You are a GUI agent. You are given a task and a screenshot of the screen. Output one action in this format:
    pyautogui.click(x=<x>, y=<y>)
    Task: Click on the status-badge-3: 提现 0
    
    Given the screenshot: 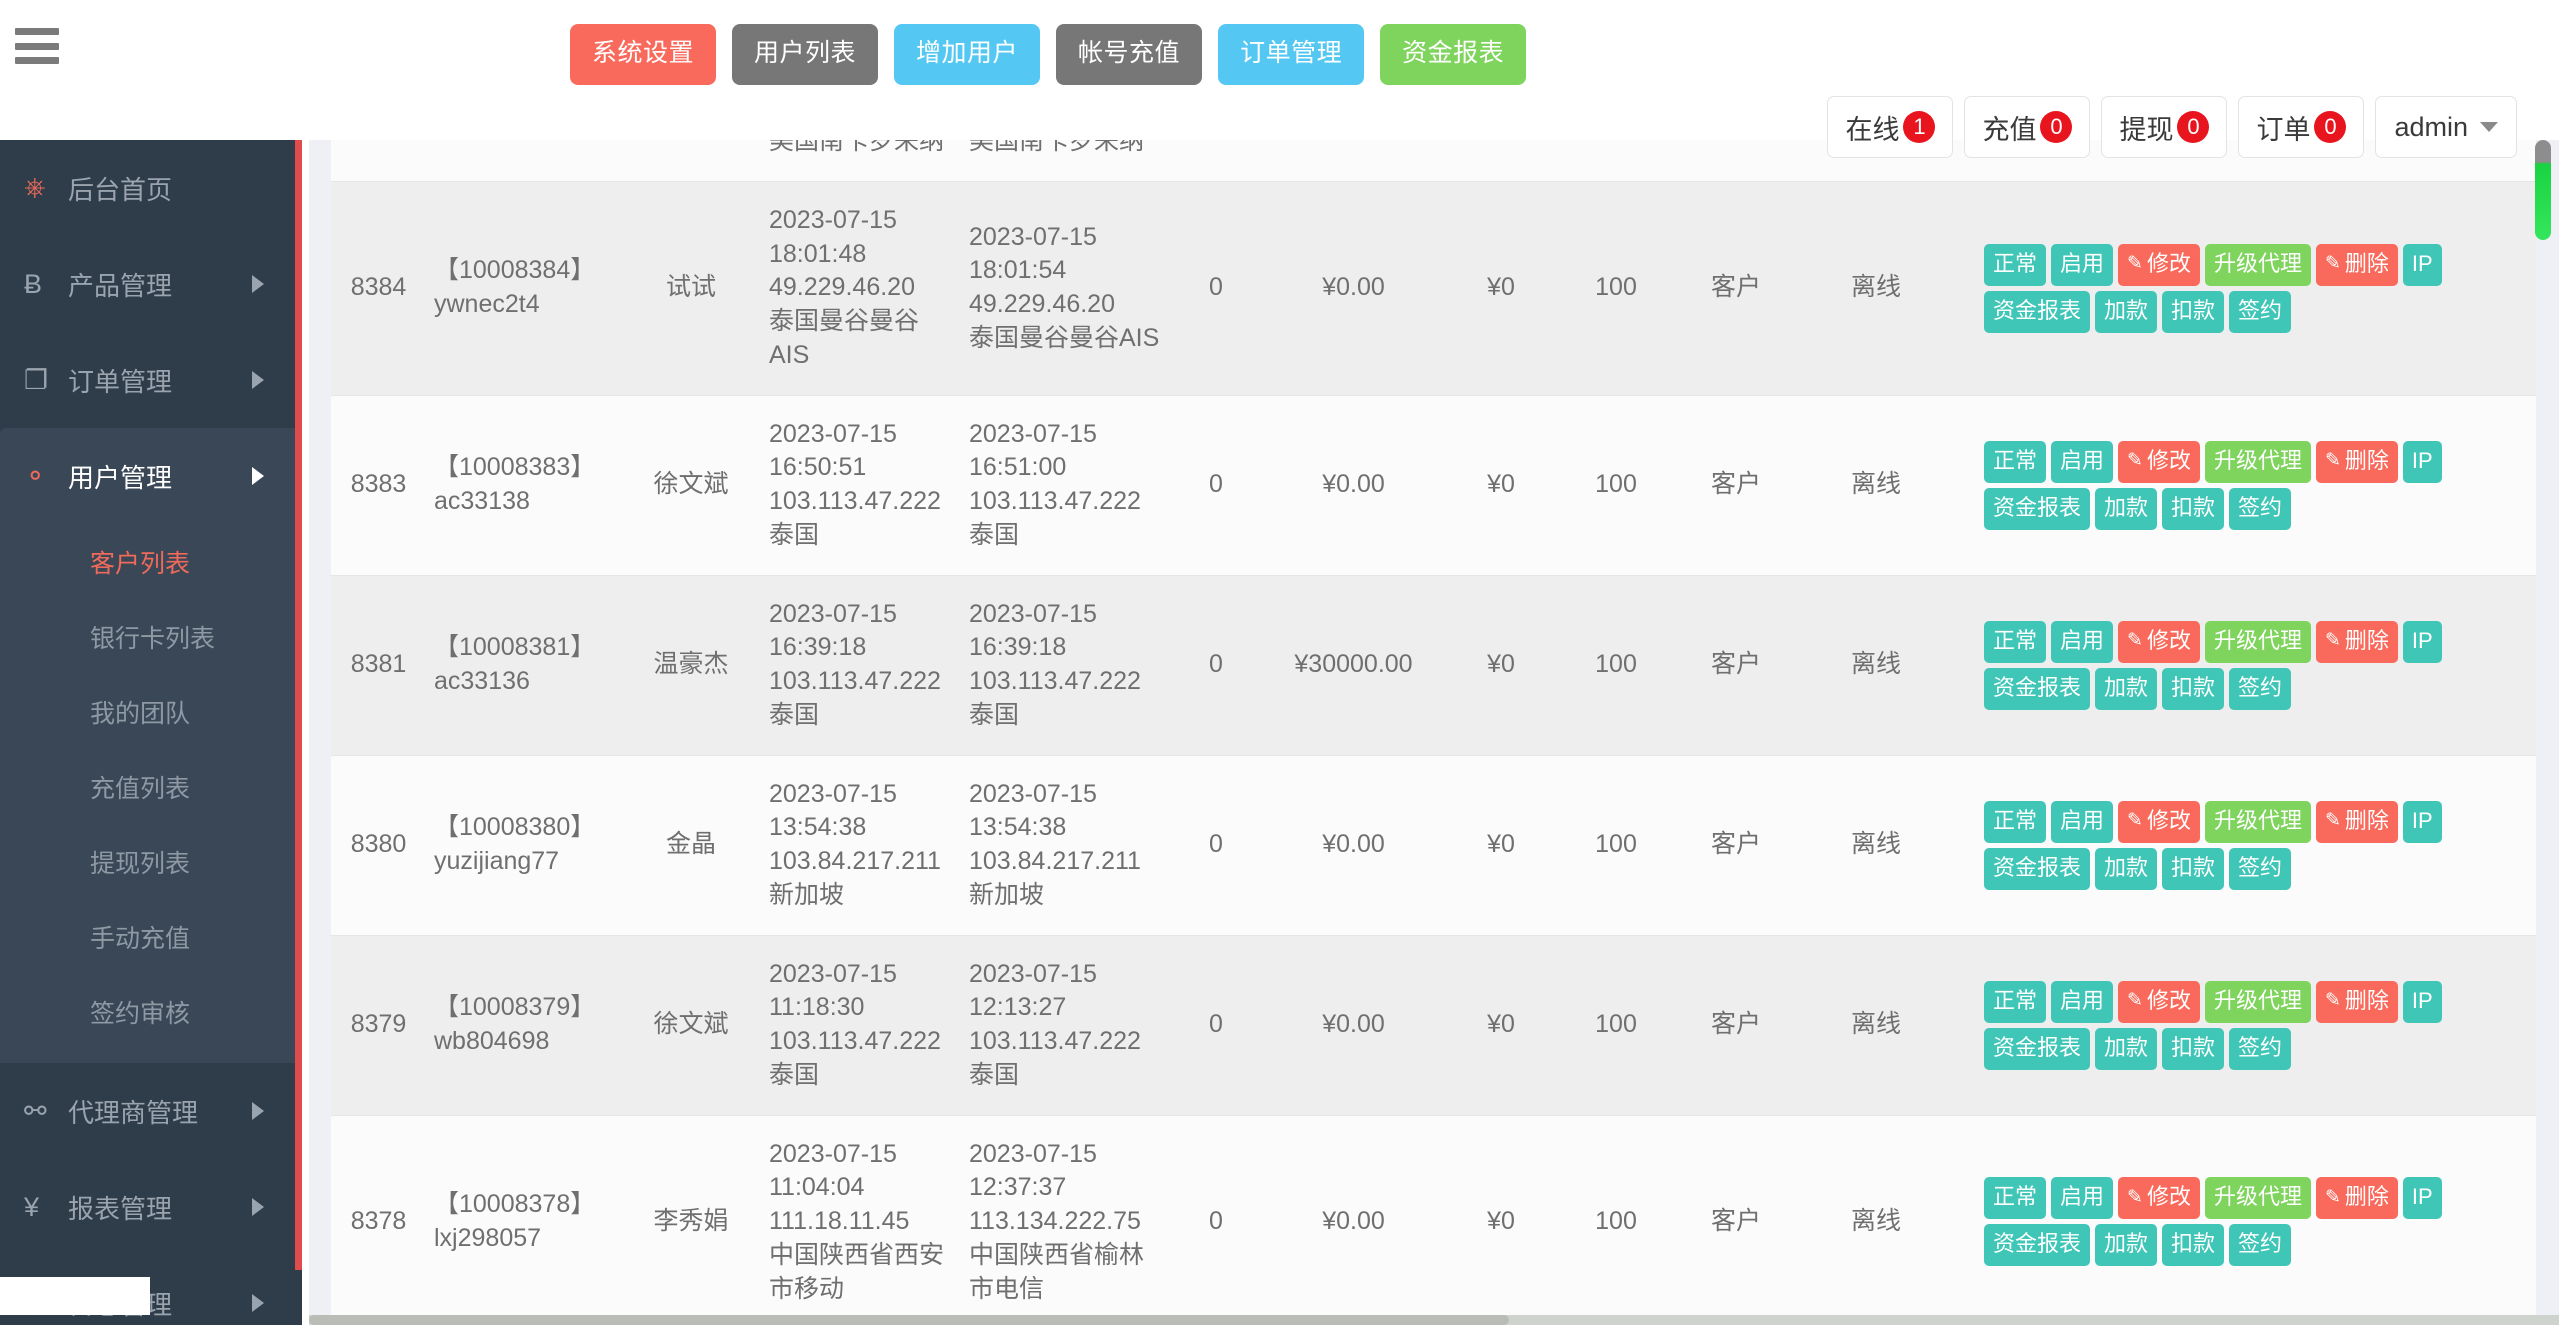 What is the action you would take?
    pyautogui.click(x=2164, y=127)
    